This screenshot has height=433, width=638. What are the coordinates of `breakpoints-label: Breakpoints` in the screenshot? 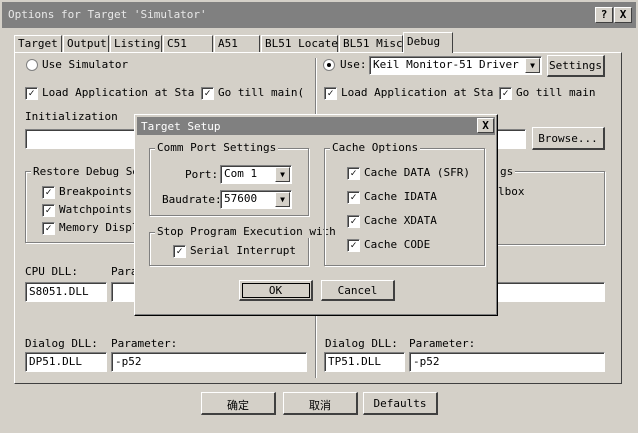 It's located at (95, 191).